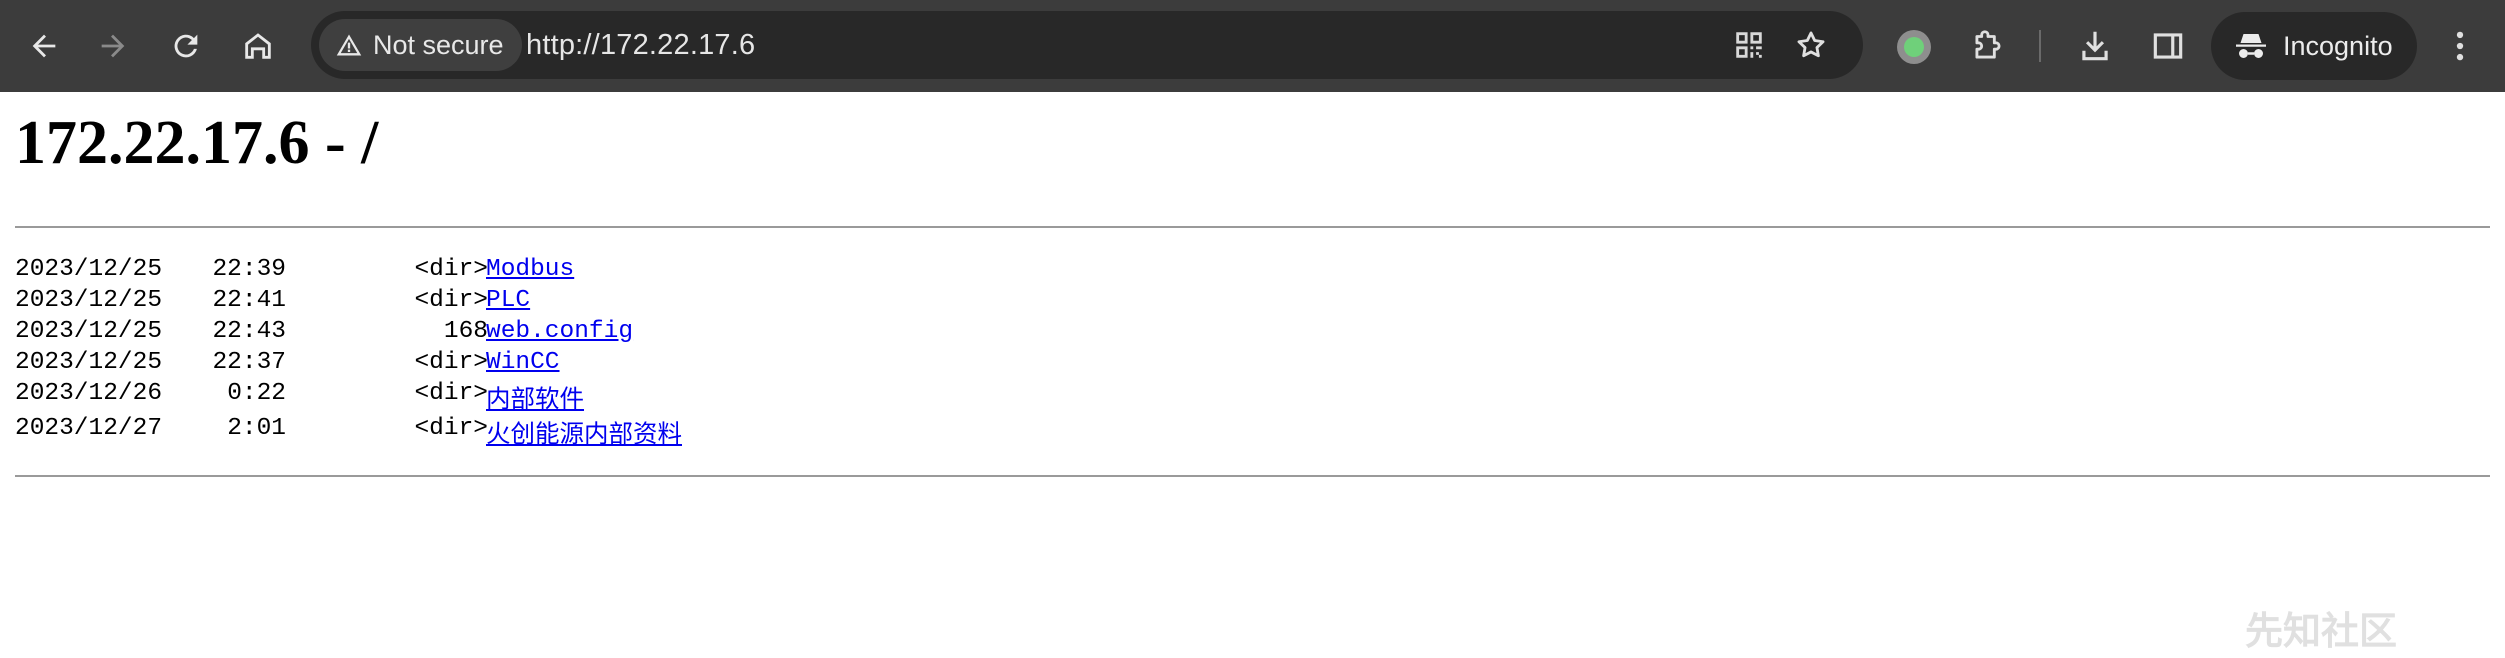 The image size is (2505, 658). I want to click on entry-link-plc: PLC, so click(508, 300).